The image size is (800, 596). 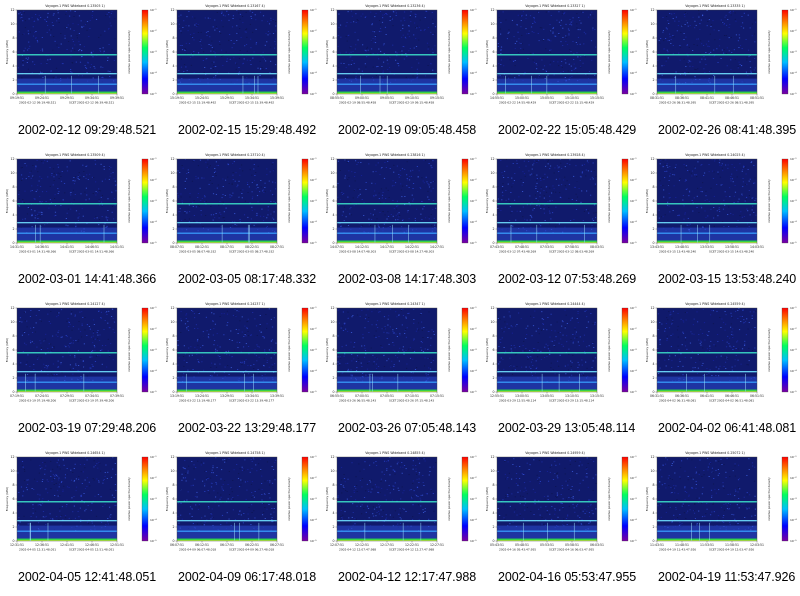 What do you see at coordinates (555, 6) in the screenshot?
I see `chart-title: Voyager-1 PWS Wideband 0.23327 1)` at bounding box center [555, 6].